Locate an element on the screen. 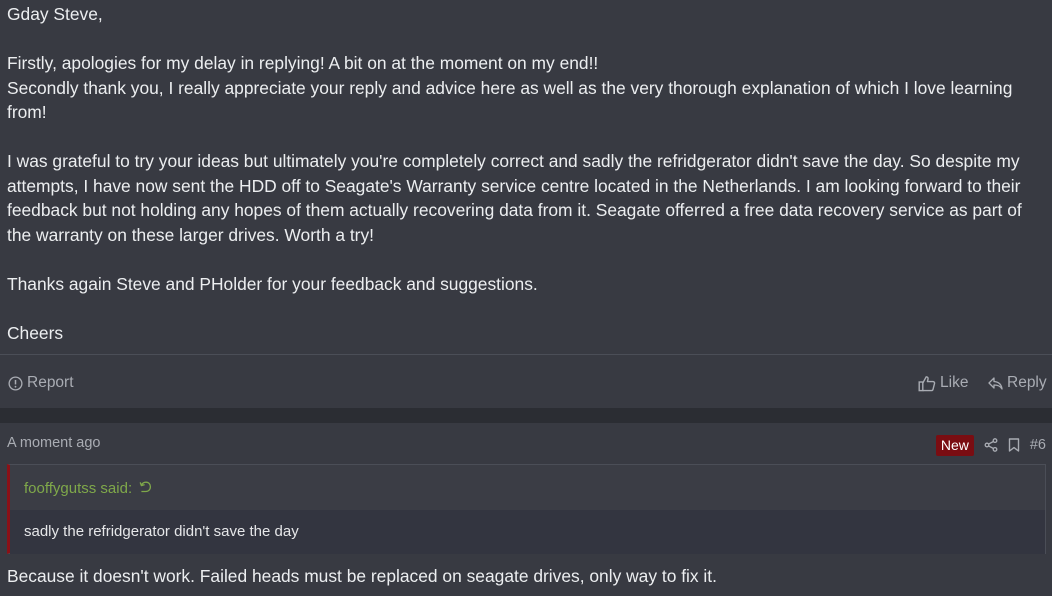  reply-button: Reply is located at coordinates (1017, 383).